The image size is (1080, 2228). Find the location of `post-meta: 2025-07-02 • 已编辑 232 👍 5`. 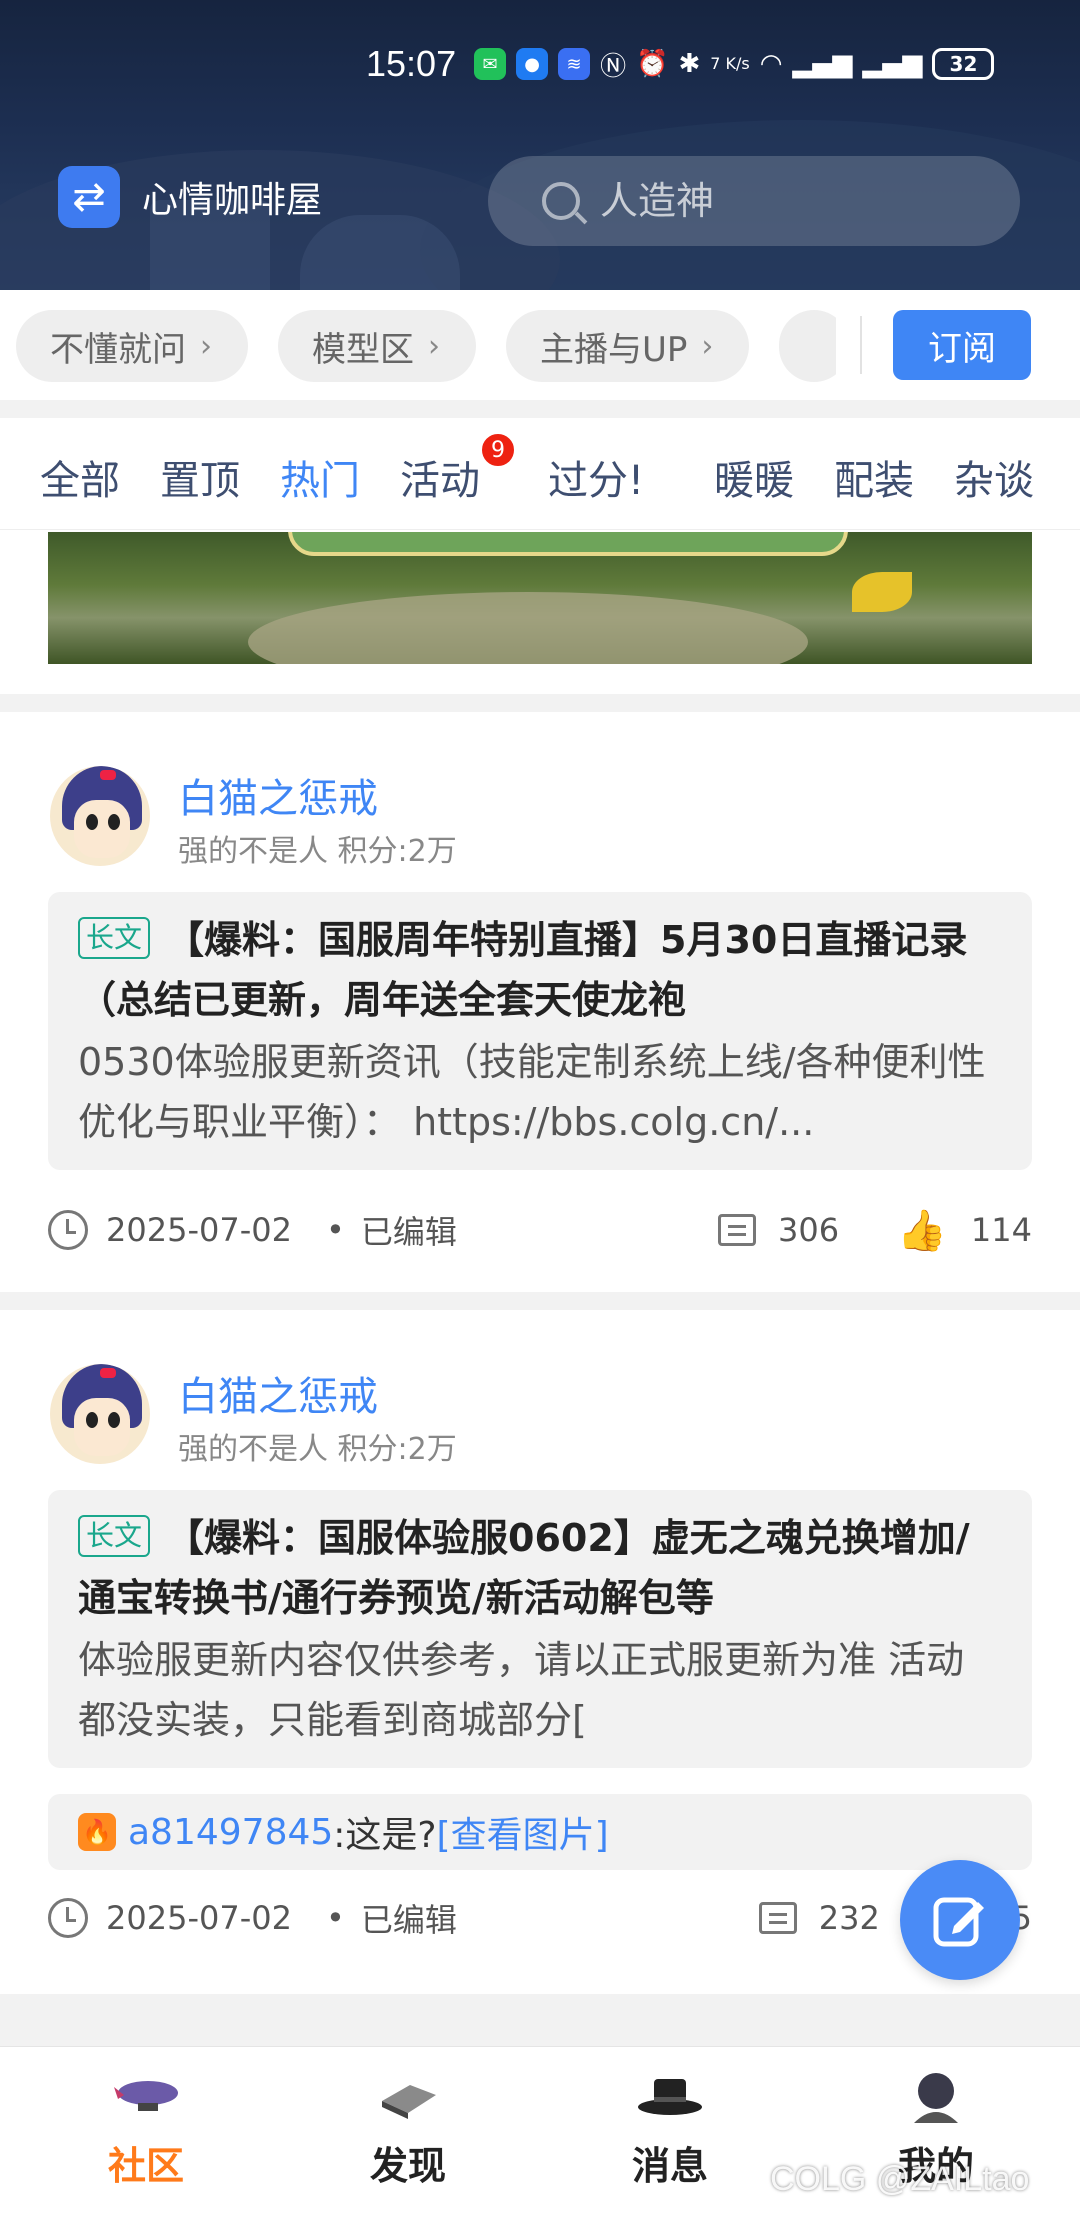

post-meta: 2025-07-02 • 已编辑 232 👍 5 is located at coordinates (540, 1918).